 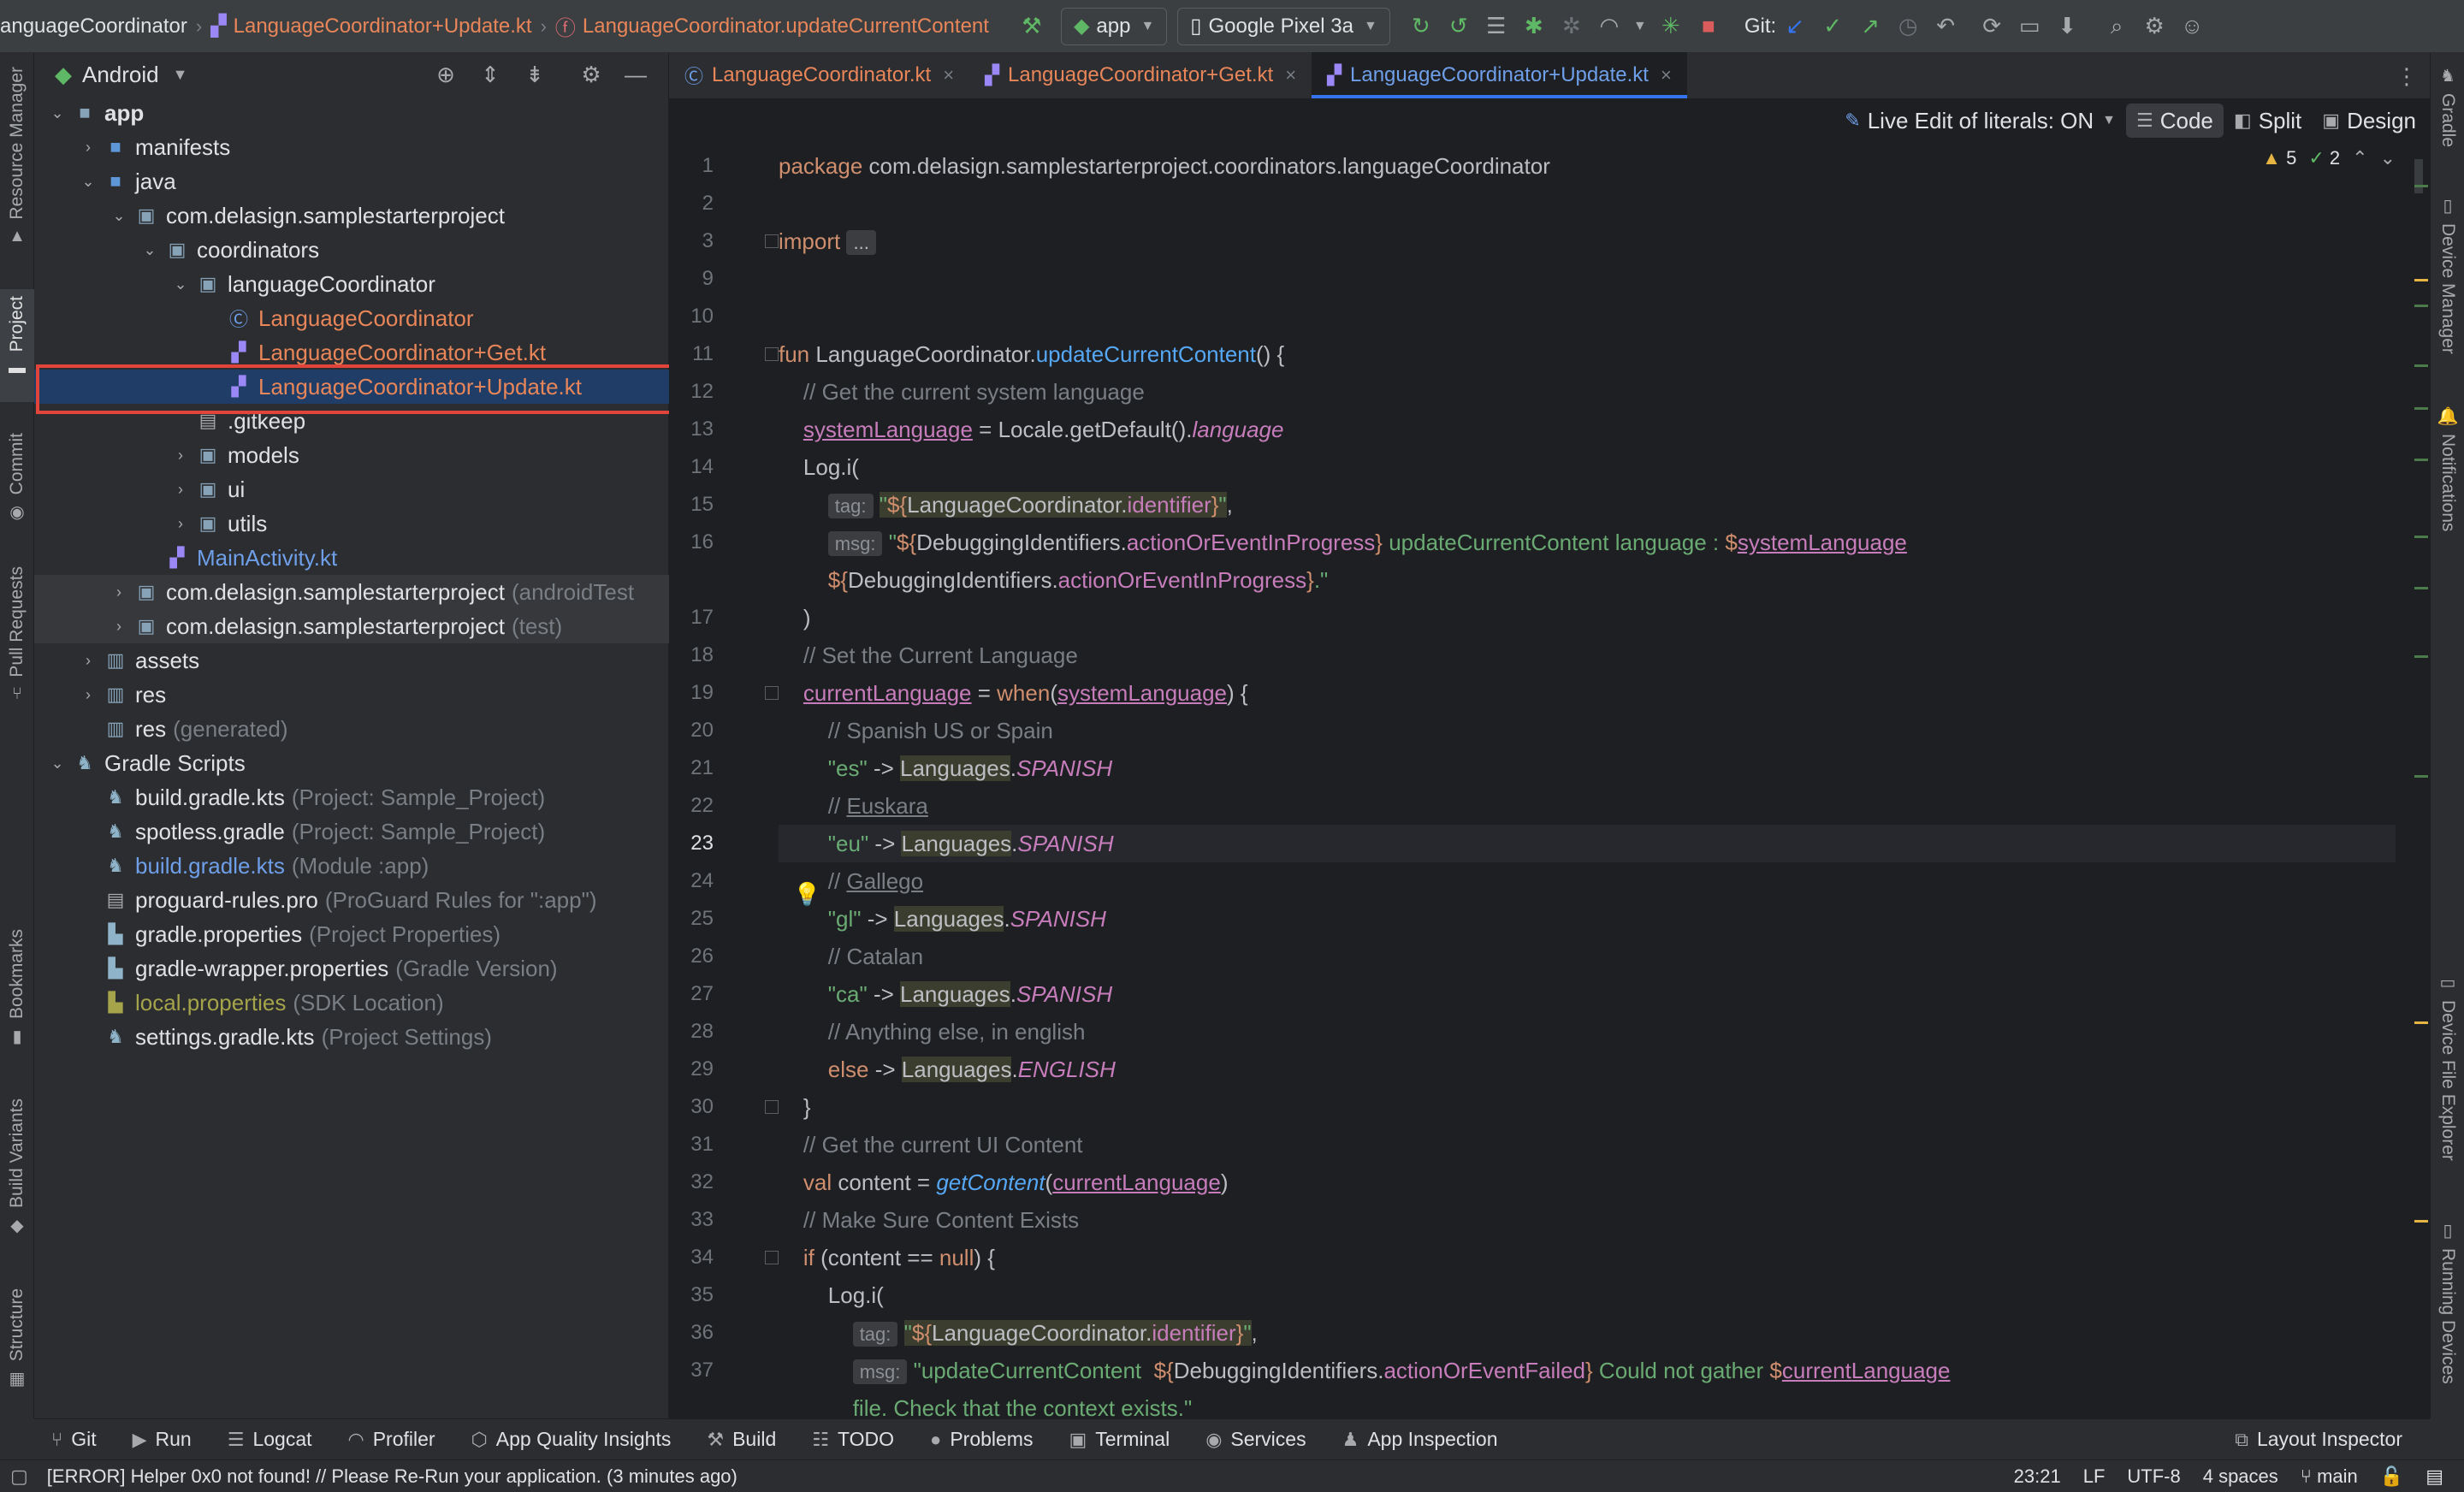 What do you see at coordinates (716, 994) in the screenshot?
I see `line-number: 27` at bounding box center [716, 994].